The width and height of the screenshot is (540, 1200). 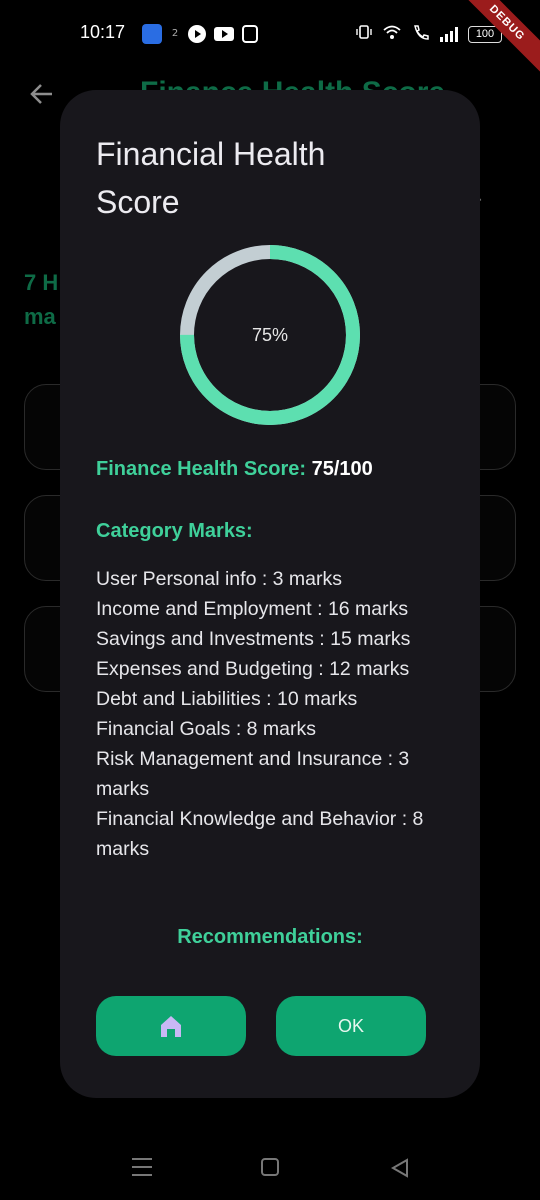 What do you see at coordinates (270, 937) in the screenshot?
I see `recommendations-heading: Recommendations:` at bounding box center [270, 937].